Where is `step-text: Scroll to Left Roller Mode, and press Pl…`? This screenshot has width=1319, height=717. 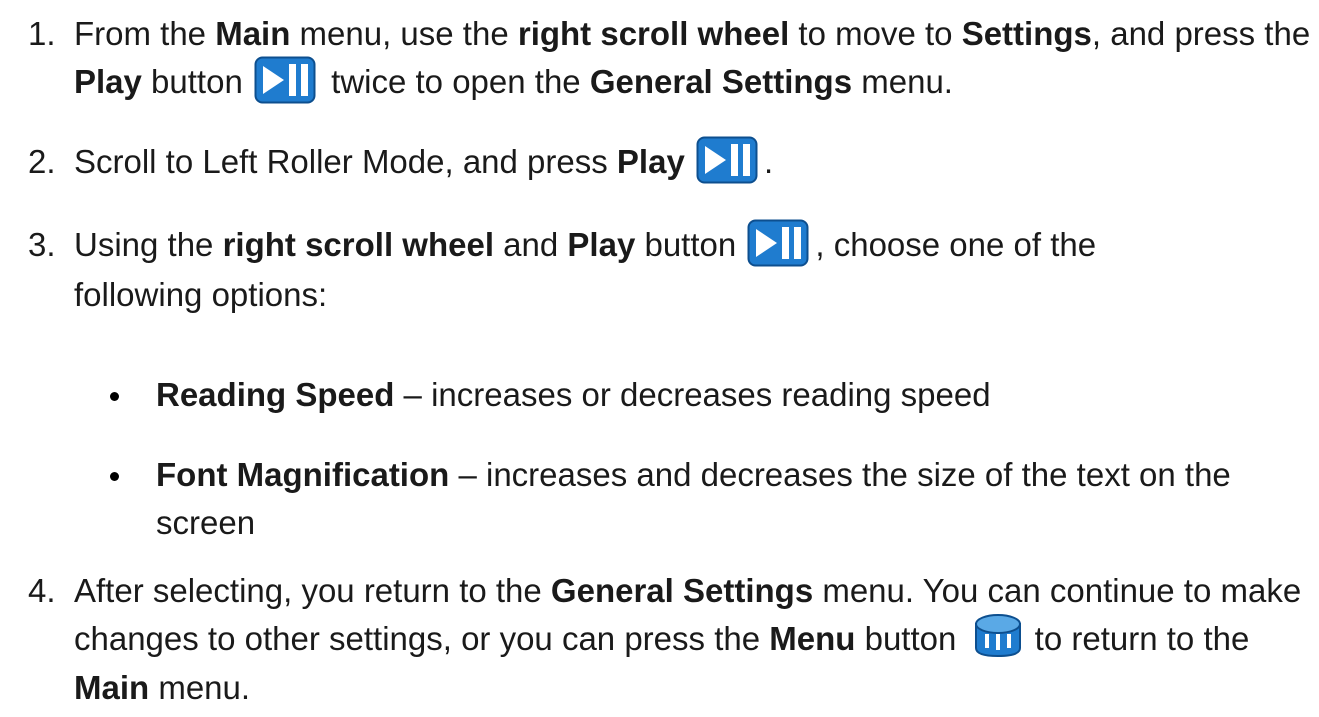
step-text: Scroll to Left Roller Mode, and press Pl… is located at coordinates (696, 162).